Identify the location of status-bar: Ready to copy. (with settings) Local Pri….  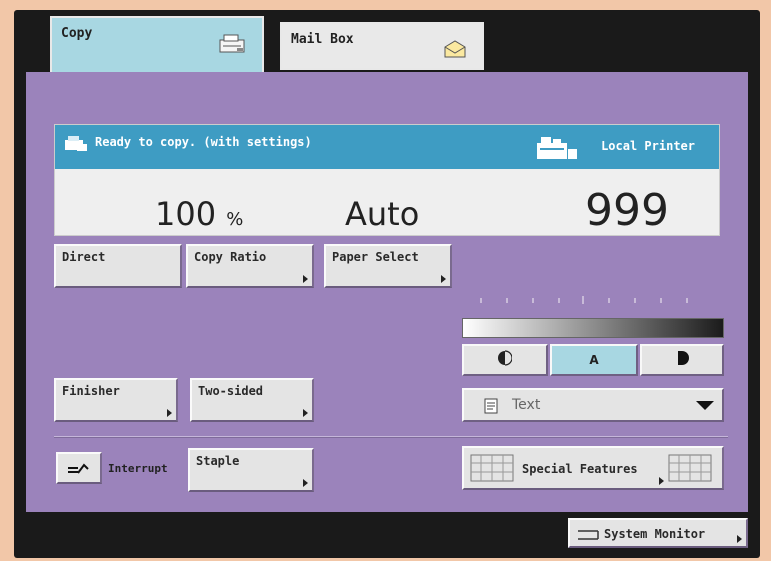
(387, 147).